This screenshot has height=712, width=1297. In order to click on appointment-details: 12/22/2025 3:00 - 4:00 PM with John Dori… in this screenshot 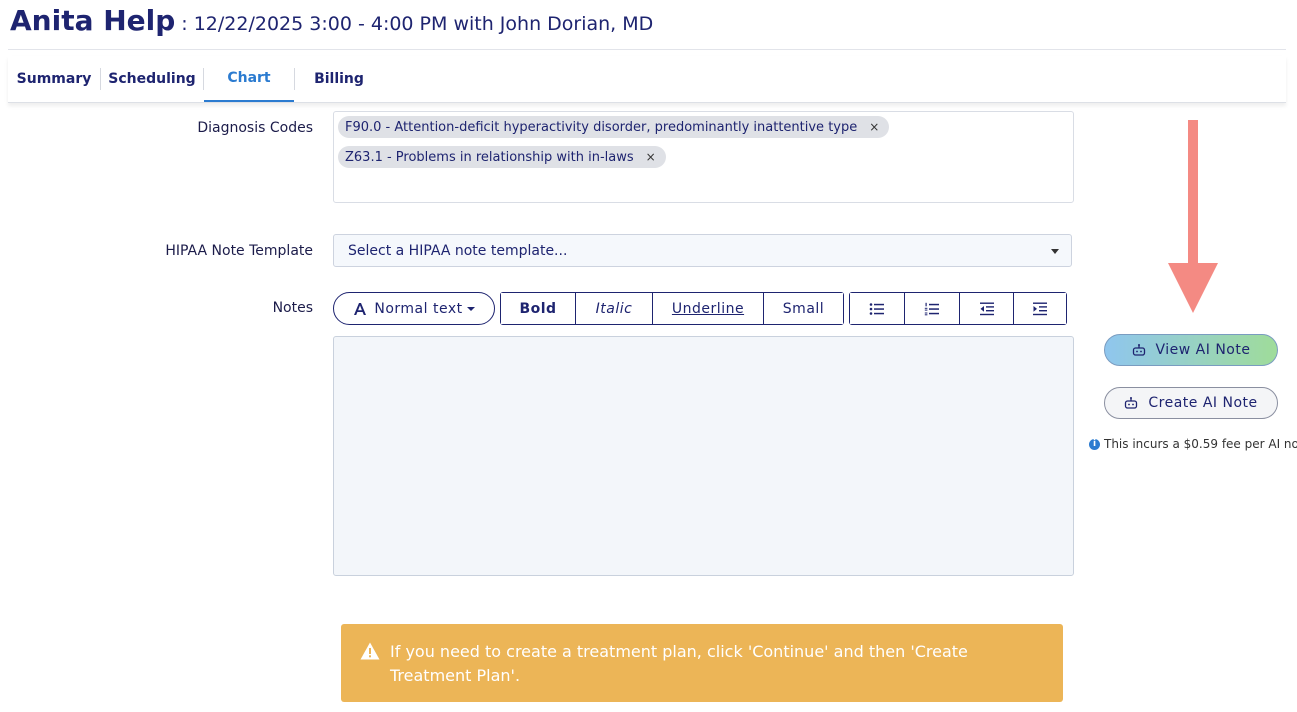, I will do `click(423, 24)`.